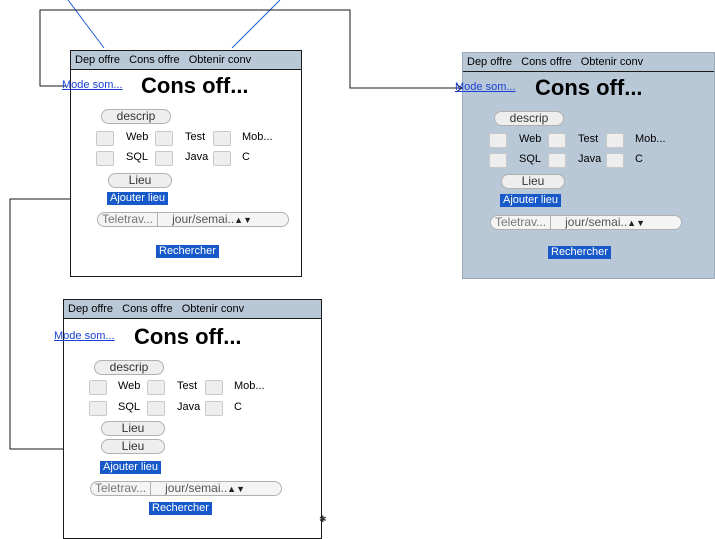 The width and height of the screenshot is (715, 539). I want to click on location-input-added: Lieu, so click(133, 446).